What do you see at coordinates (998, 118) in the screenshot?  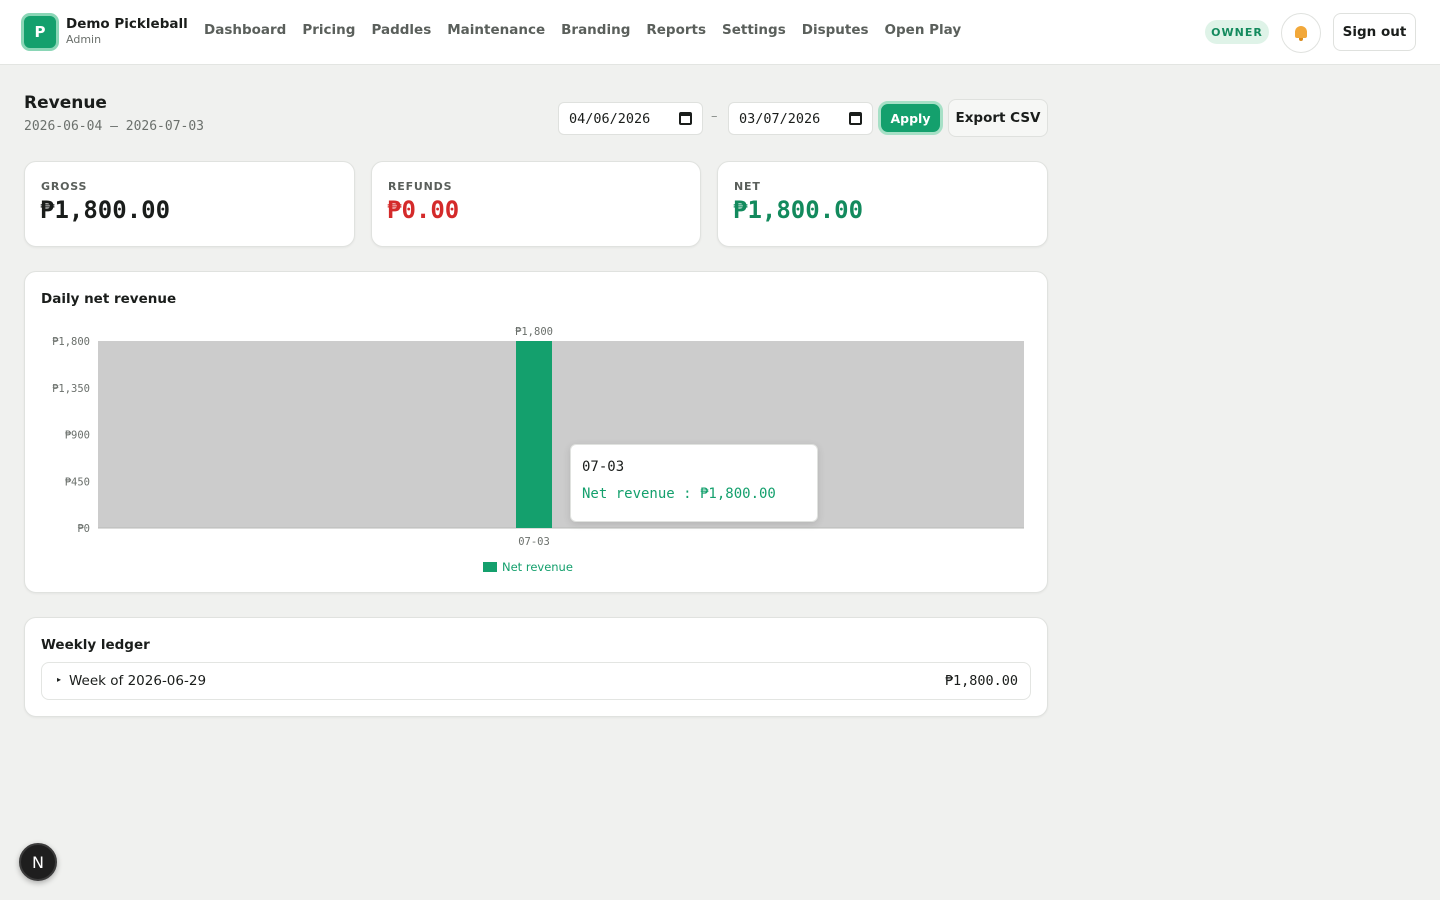 I see `export-csv-button: Export CSV` at bounding box center [998, 118].